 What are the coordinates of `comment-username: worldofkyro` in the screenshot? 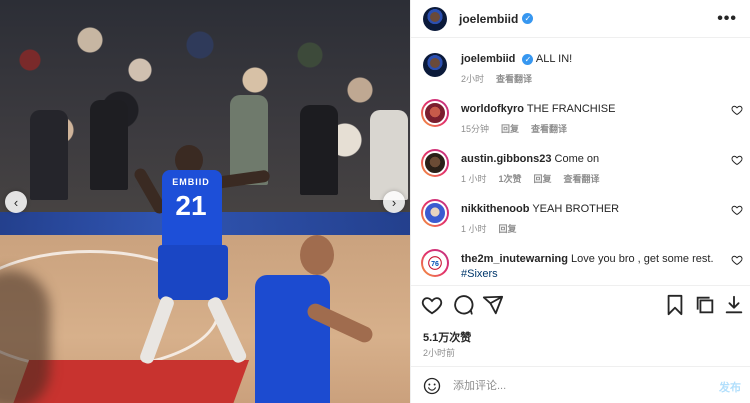 It's located at (492, 109).